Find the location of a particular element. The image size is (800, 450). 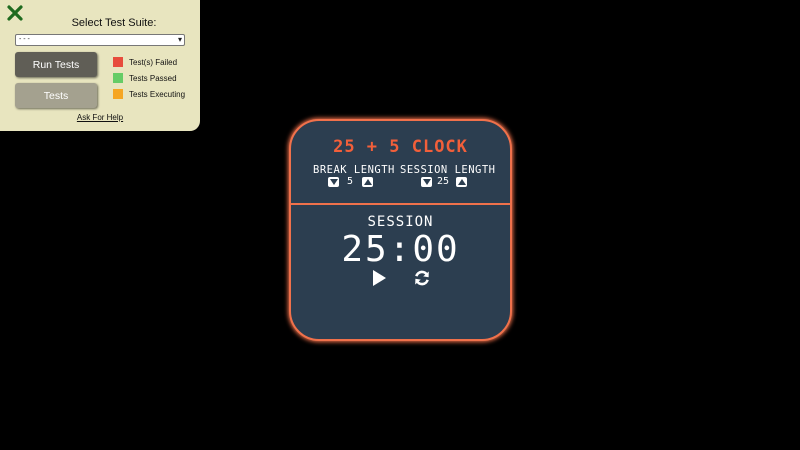

session-increment-button is located at coordinates (461, 182).